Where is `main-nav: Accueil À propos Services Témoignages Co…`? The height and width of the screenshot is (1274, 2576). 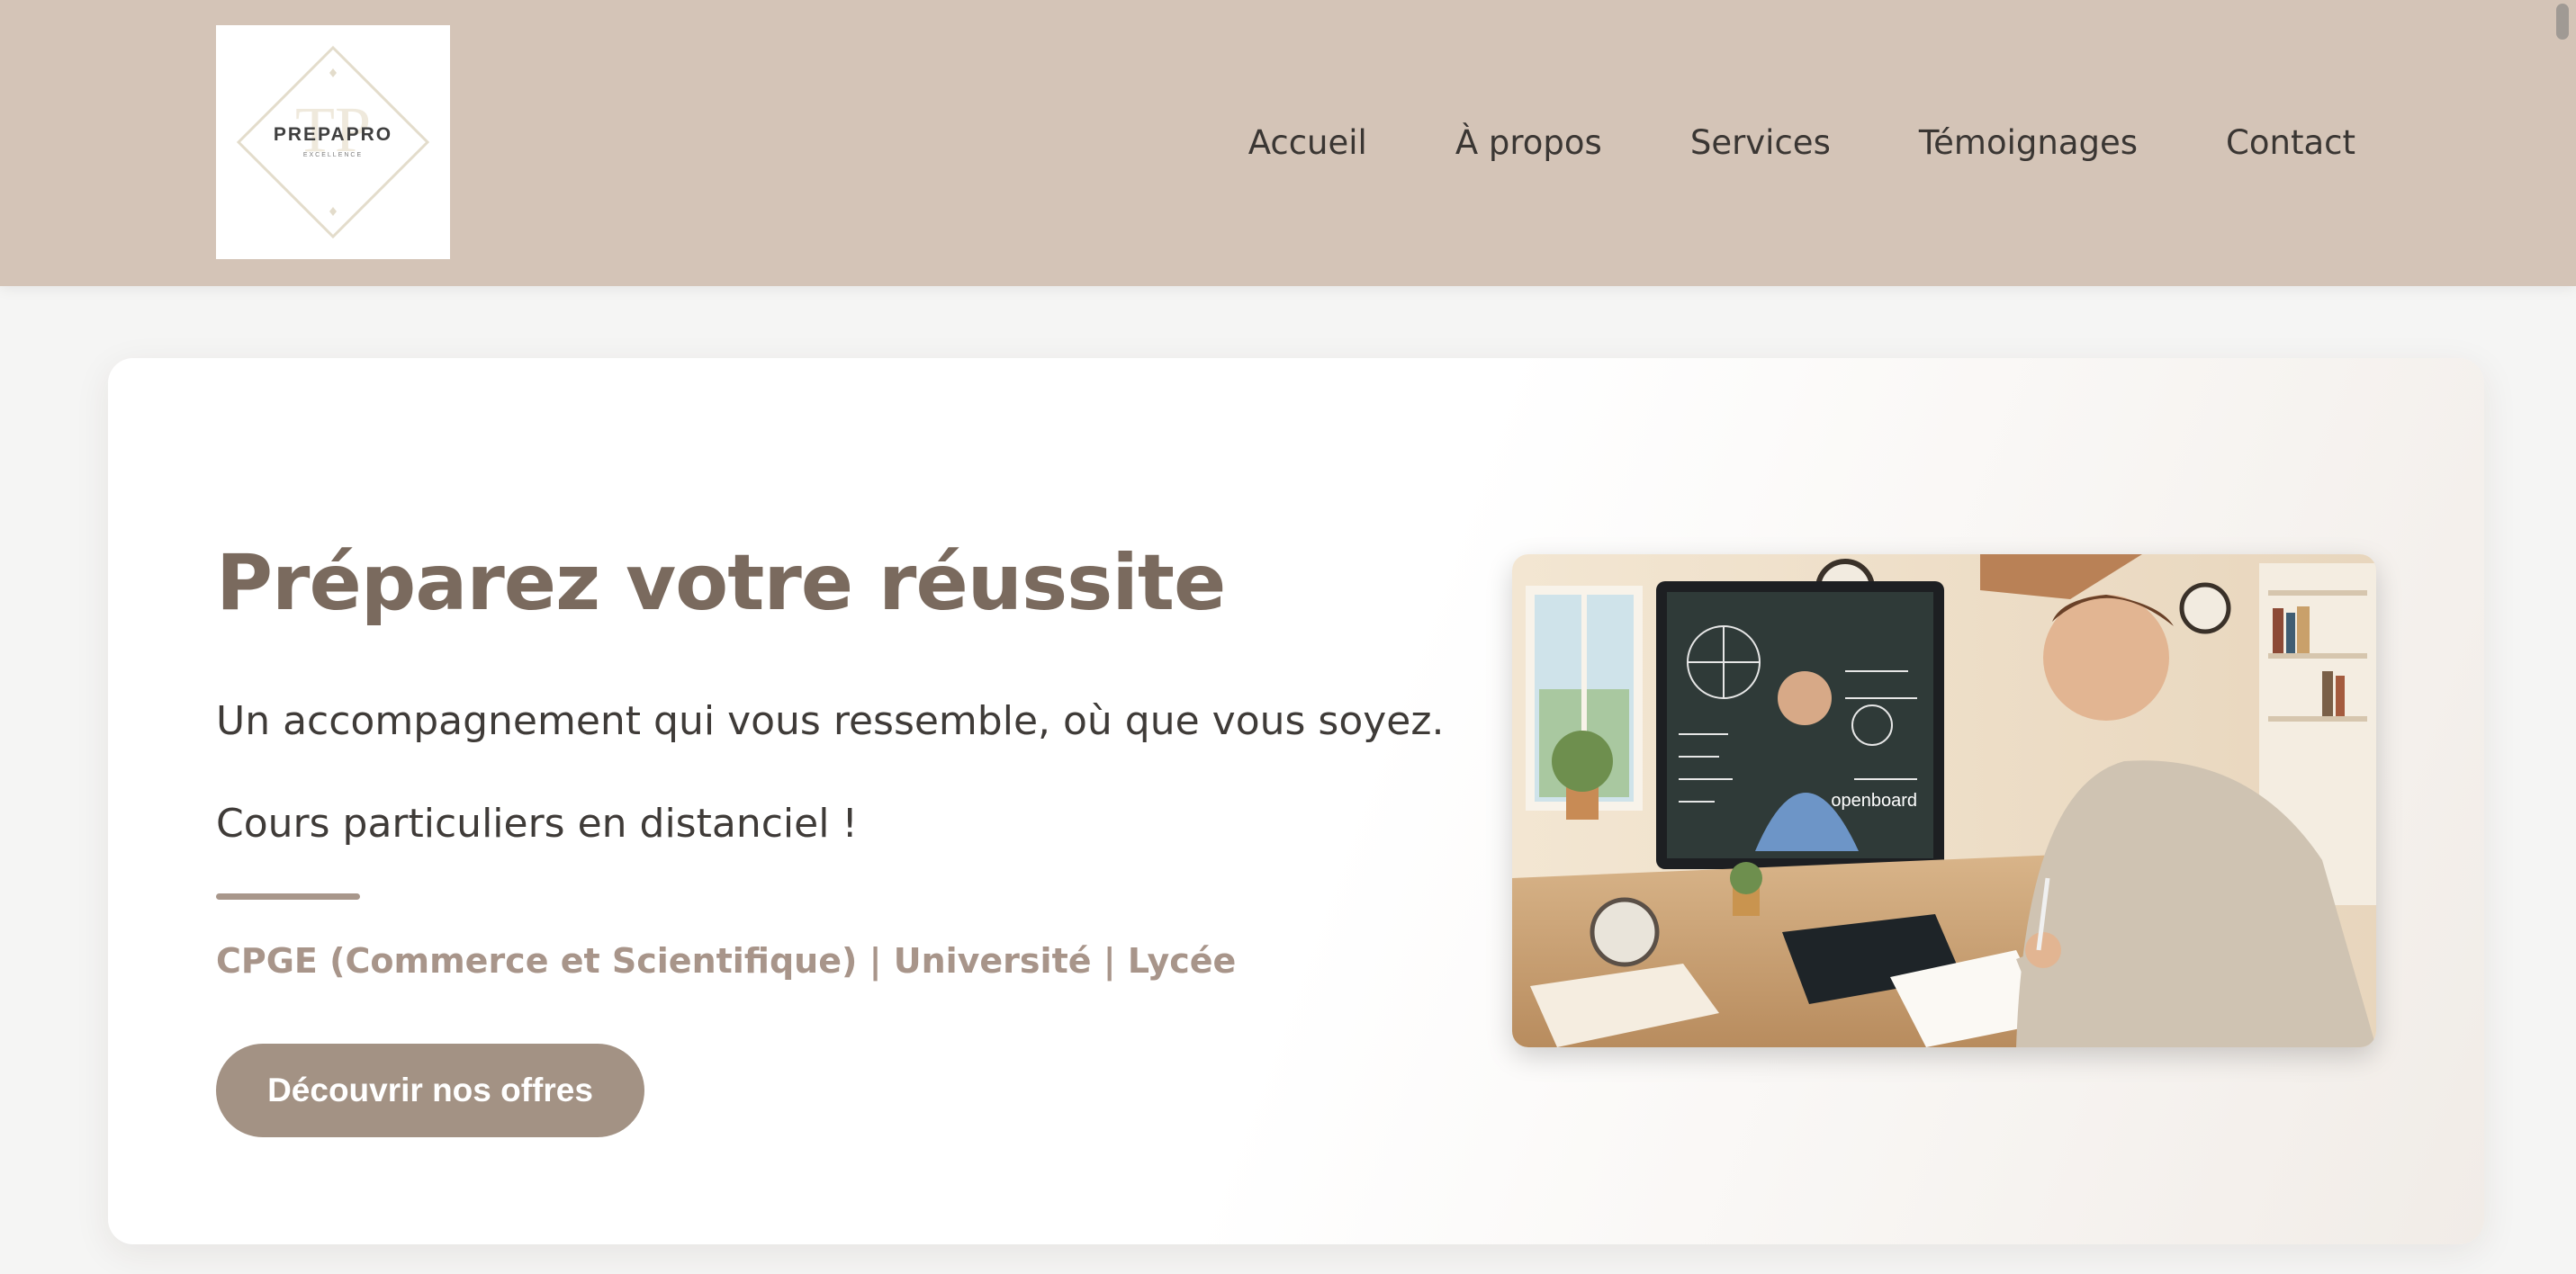
main-nav: Accueil À propos Services Témoignages Co… is located at coordinates (1801, 142).